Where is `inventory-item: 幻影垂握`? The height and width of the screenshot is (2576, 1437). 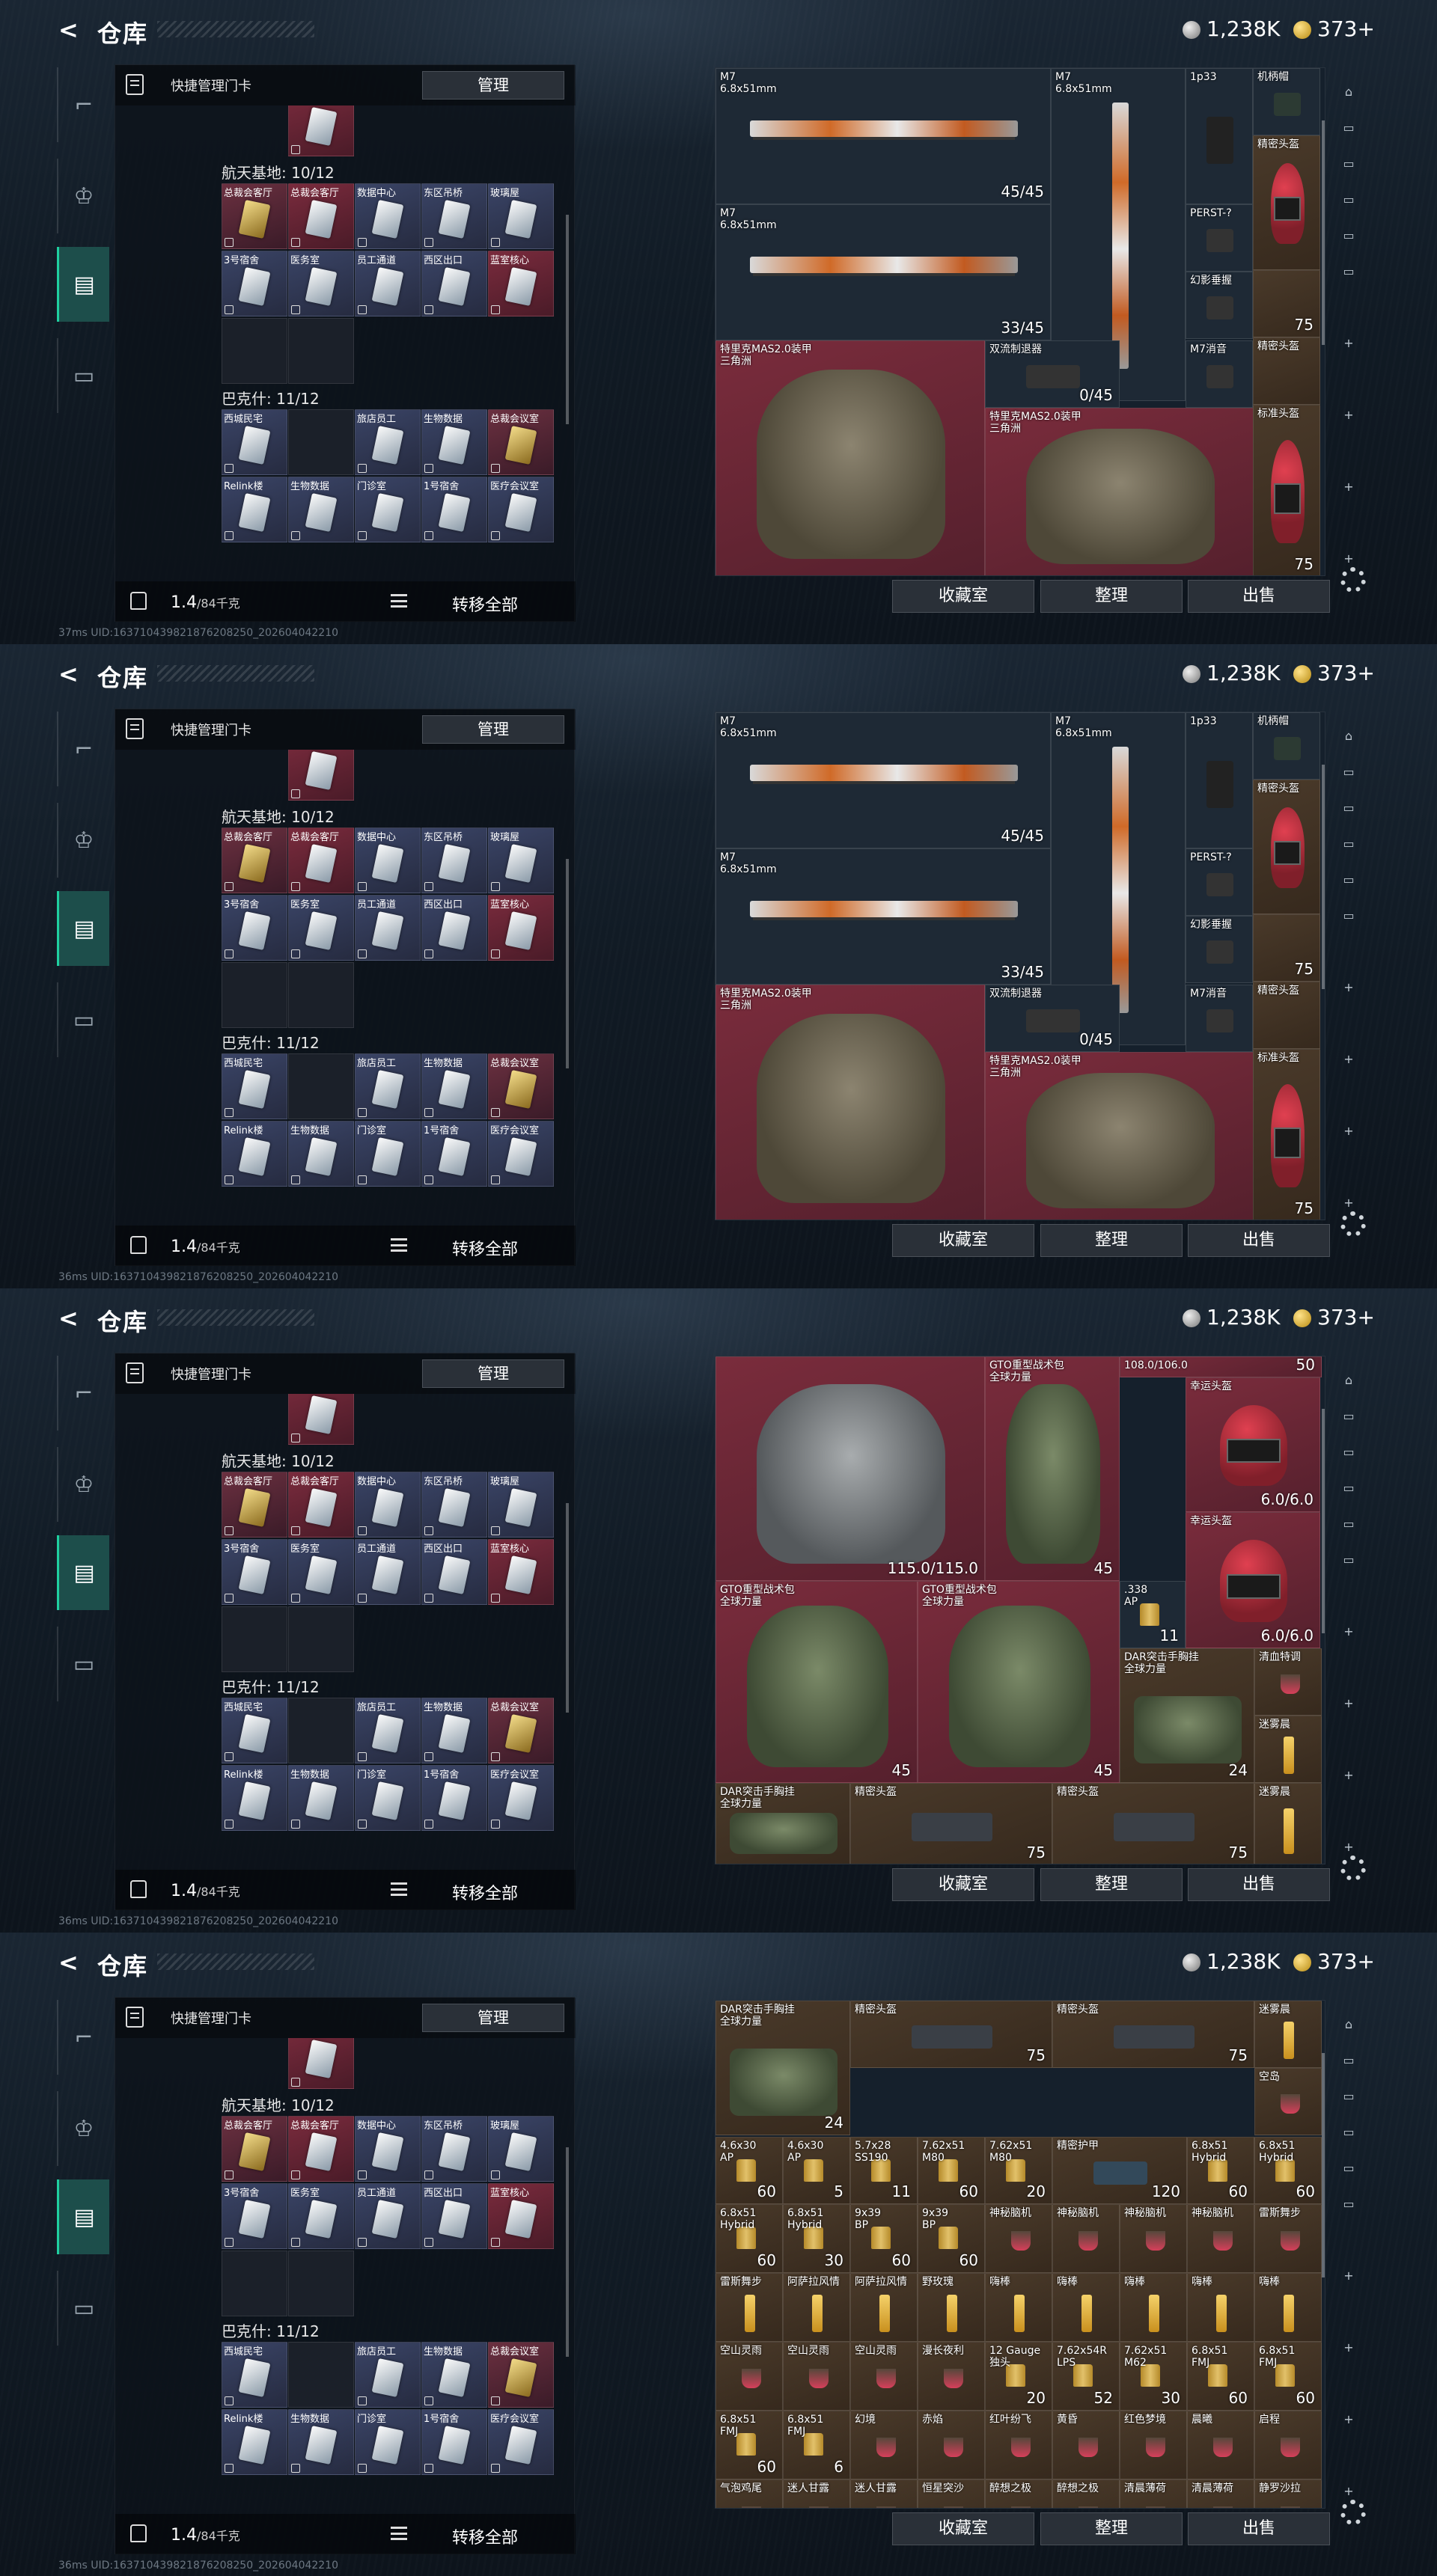
inventory-item: 幻影垂握 is located at coordinates (1219, 305).